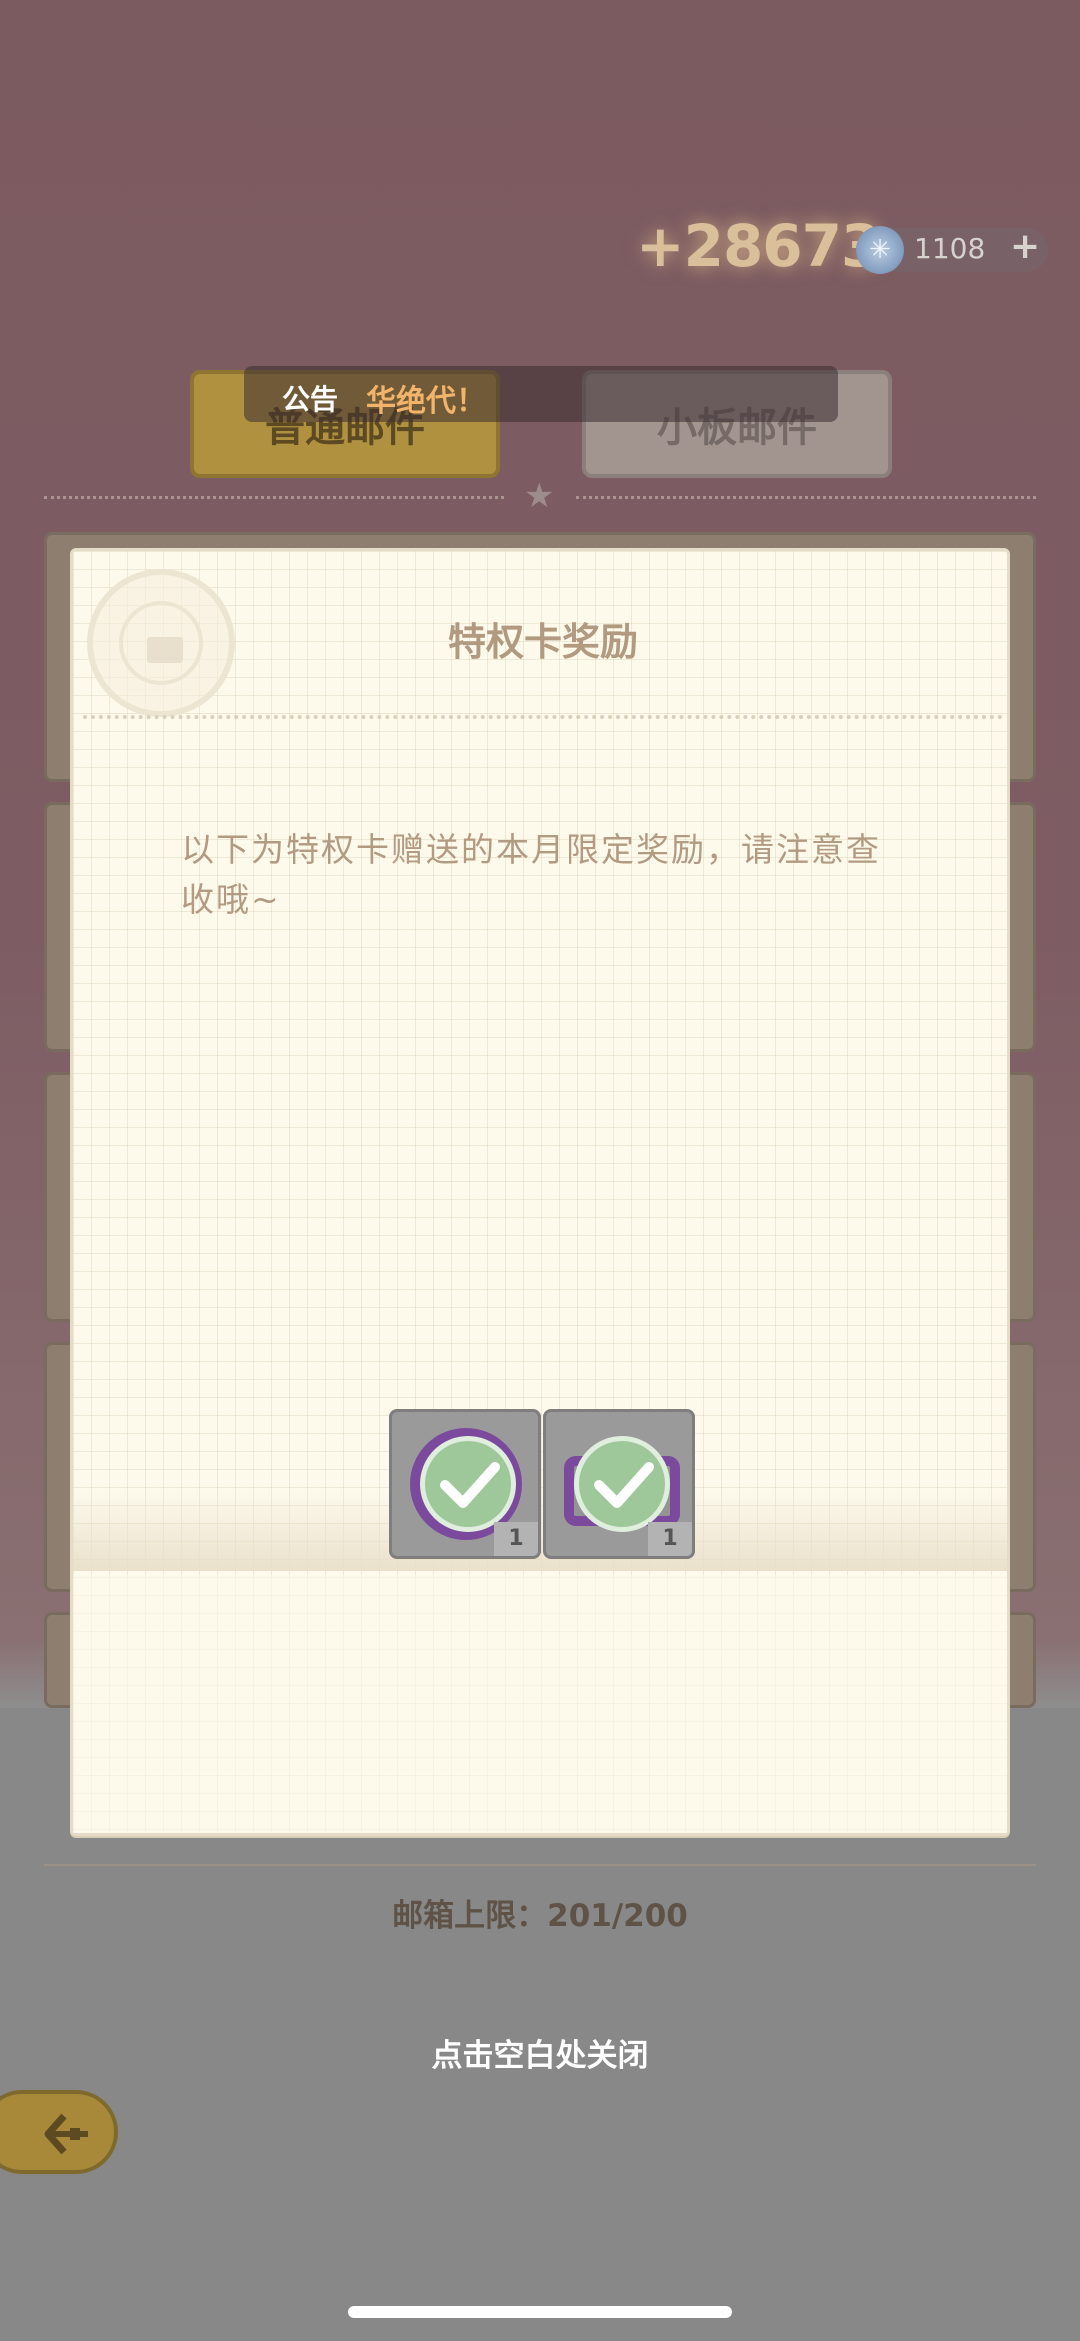 Image resolution: width=1080 pixels, height=2341 pixels. I want to click on score-gain-text: +28673, so click(758, 246).